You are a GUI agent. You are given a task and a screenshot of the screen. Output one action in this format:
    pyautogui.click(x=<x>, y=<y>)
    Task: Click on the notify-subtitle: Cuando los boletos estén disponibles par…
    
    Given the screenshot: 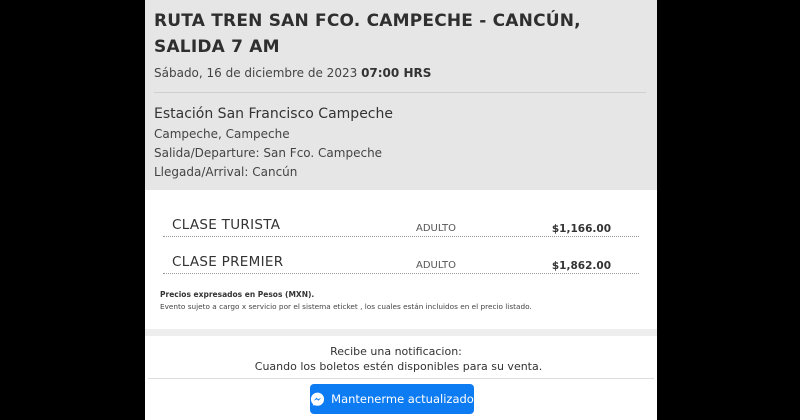 What is the action you would take?
    pyautogui.click(x=398, y=366)
    